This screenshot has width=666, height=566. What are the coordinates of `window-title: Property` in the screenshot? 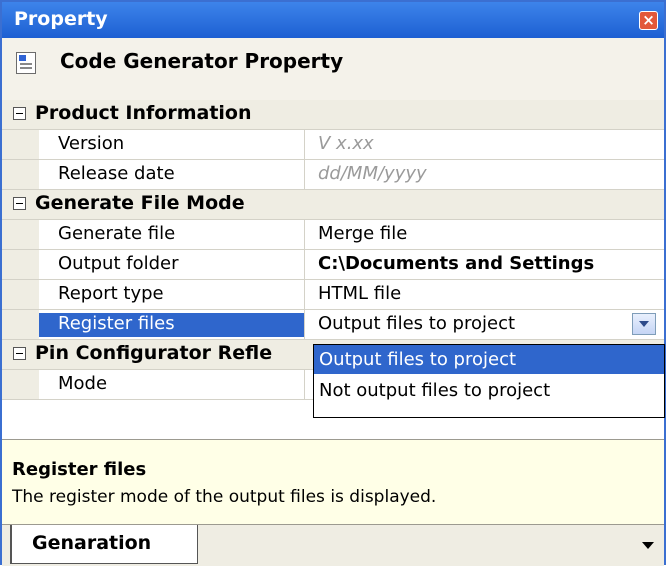 It's located at (61, 19).